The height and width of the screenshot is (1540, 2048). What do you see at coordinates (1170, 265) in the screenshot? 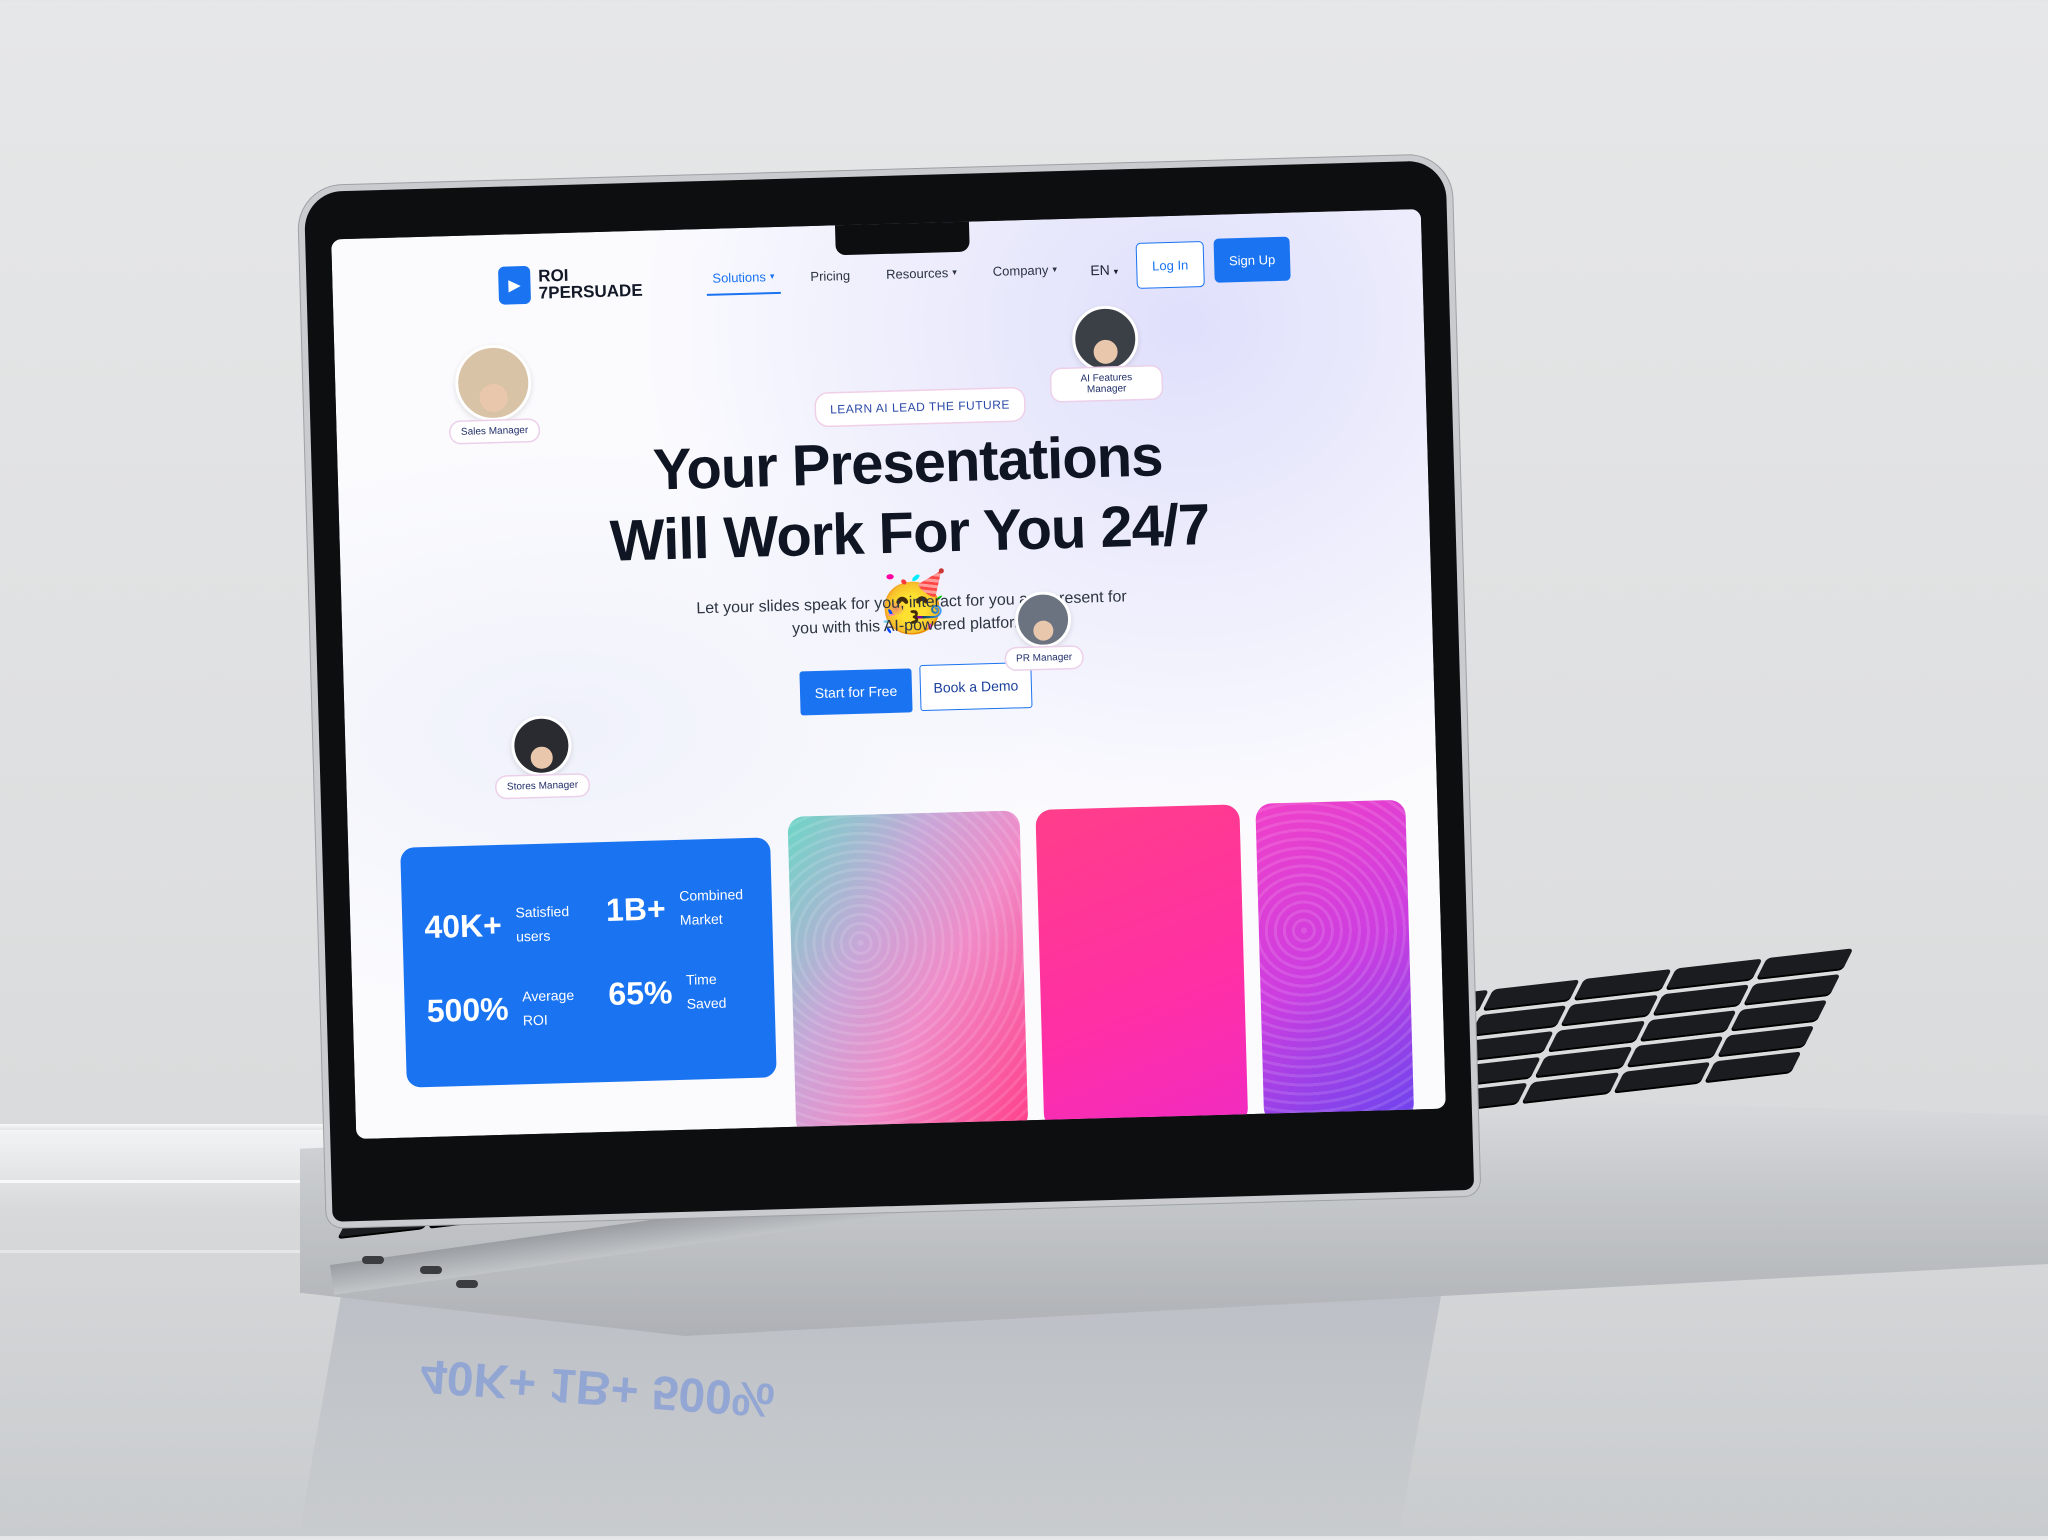
I see `login-button: Log In` at bounding box center [1170, 265].